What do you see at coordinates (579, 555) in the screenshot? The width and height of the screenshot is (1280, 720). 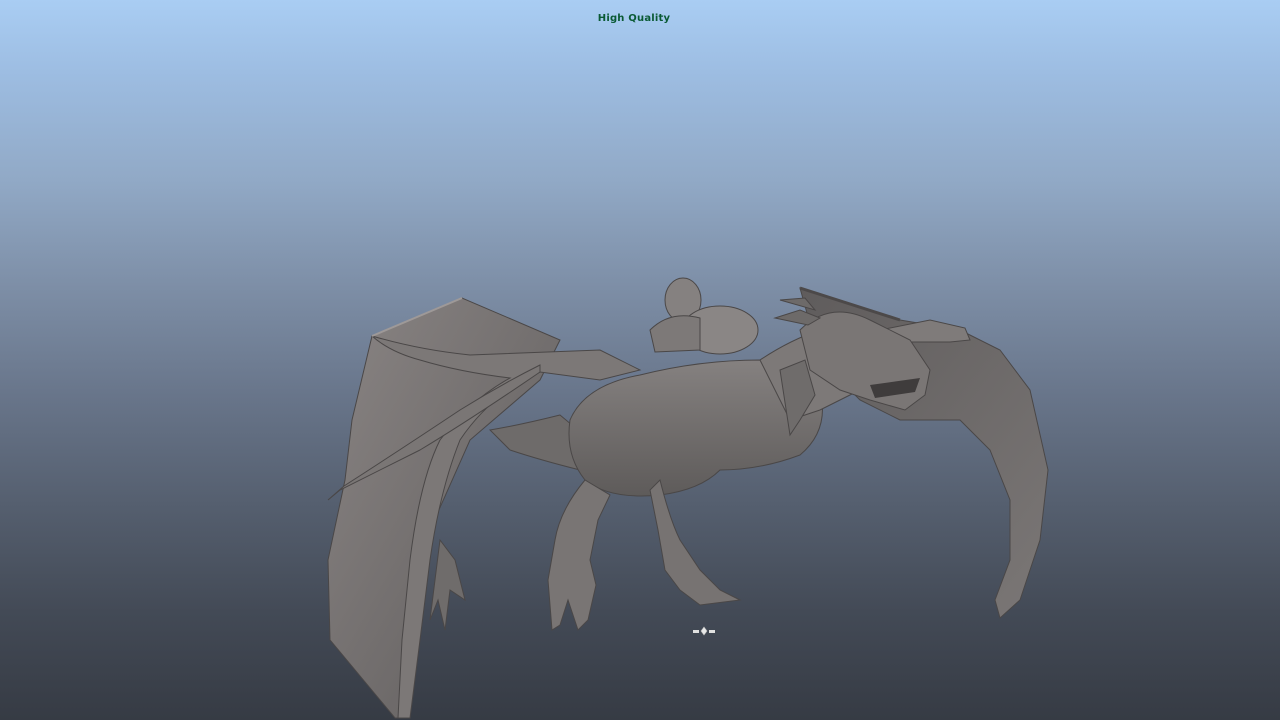 I see `back-leg` at bounding box center [579, 555].